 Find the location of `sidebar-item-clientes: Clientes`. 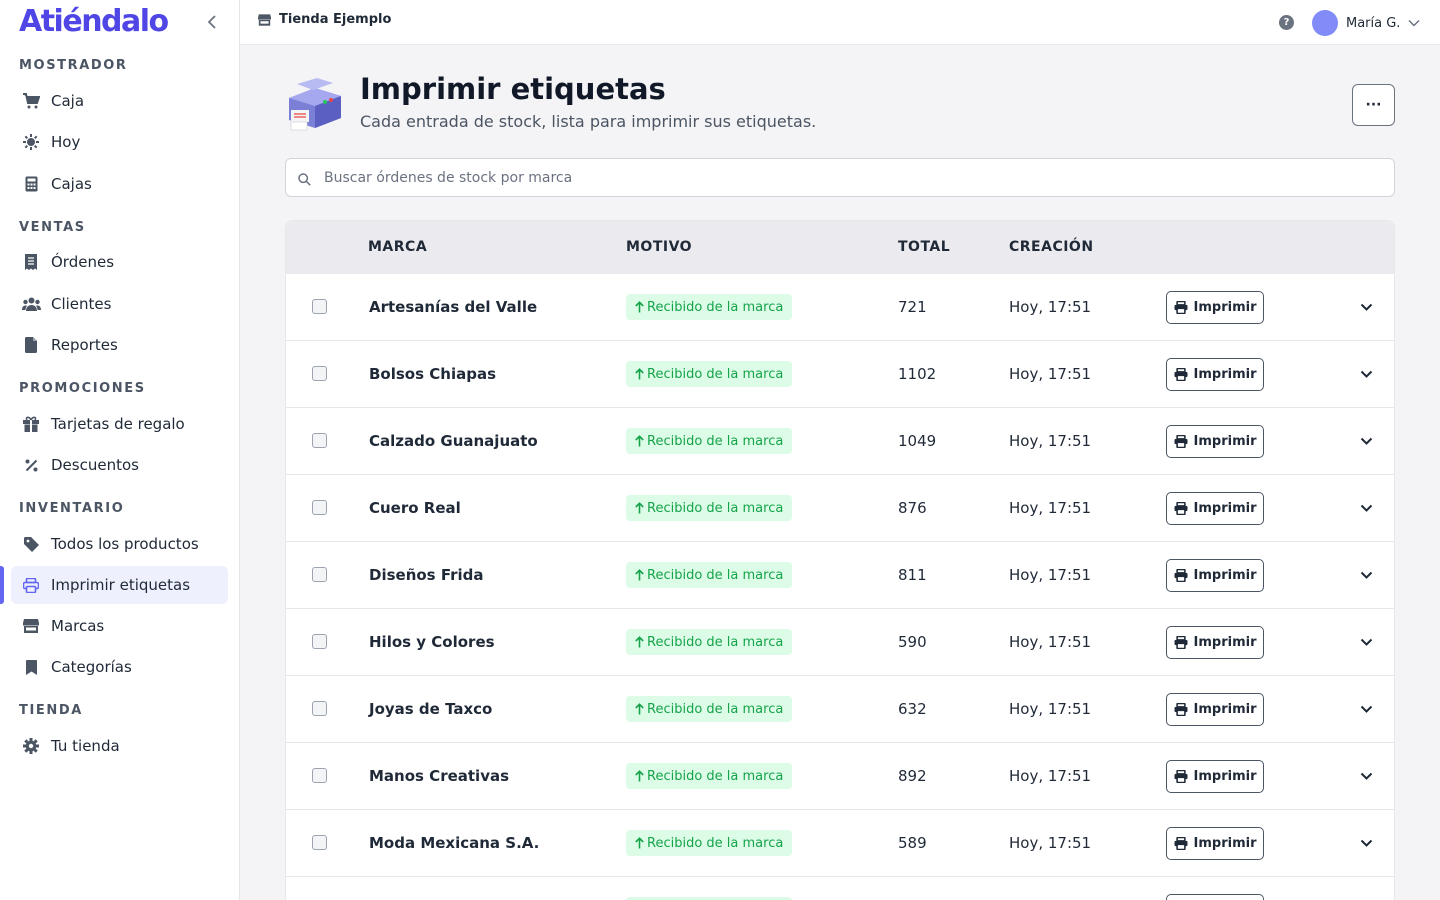

sidebar-item-clientes: Clientes is located at coordinates (119, 304).